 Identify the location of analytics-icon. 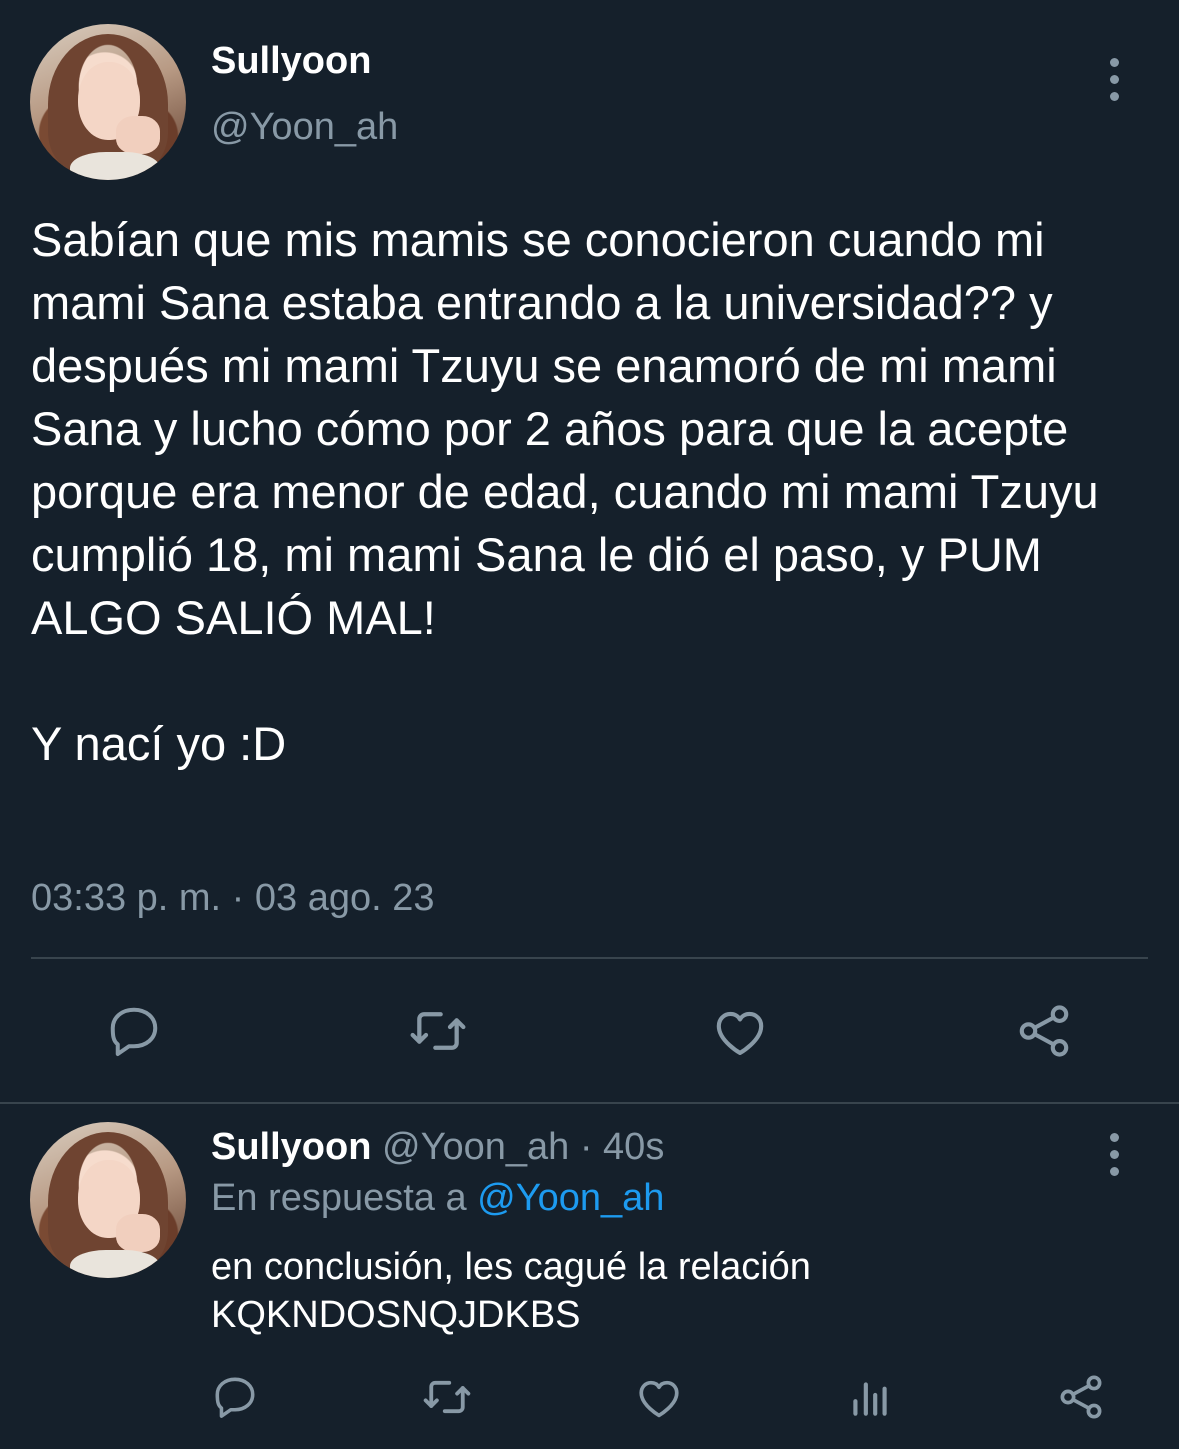
(870, 1399).